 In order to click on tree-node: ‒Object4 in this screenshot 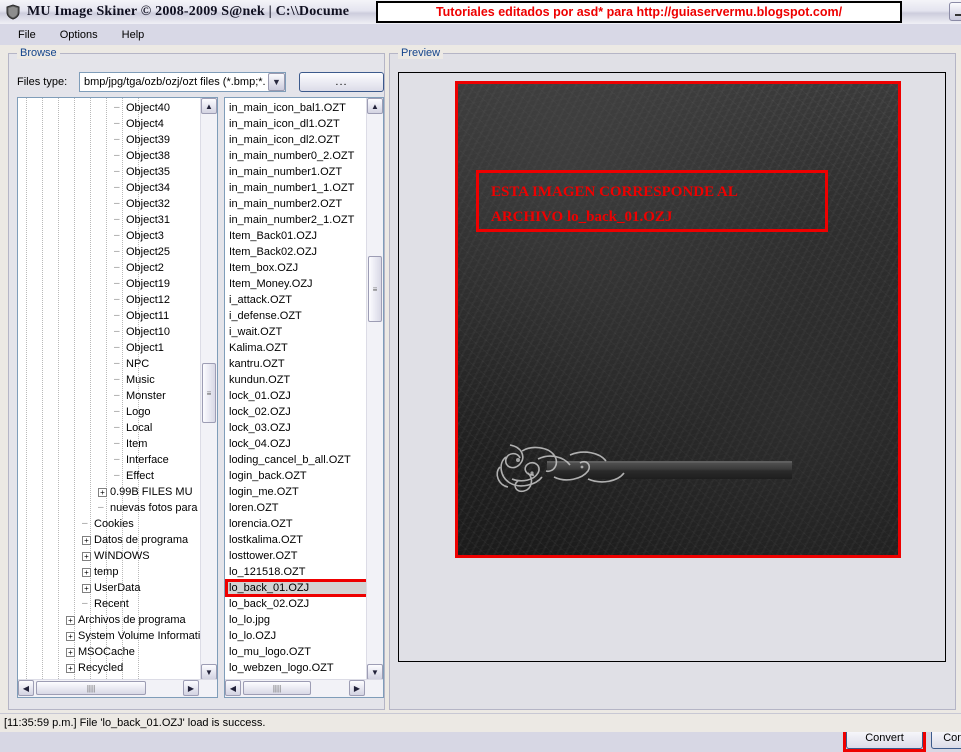, I will do `click(109, 124)`.